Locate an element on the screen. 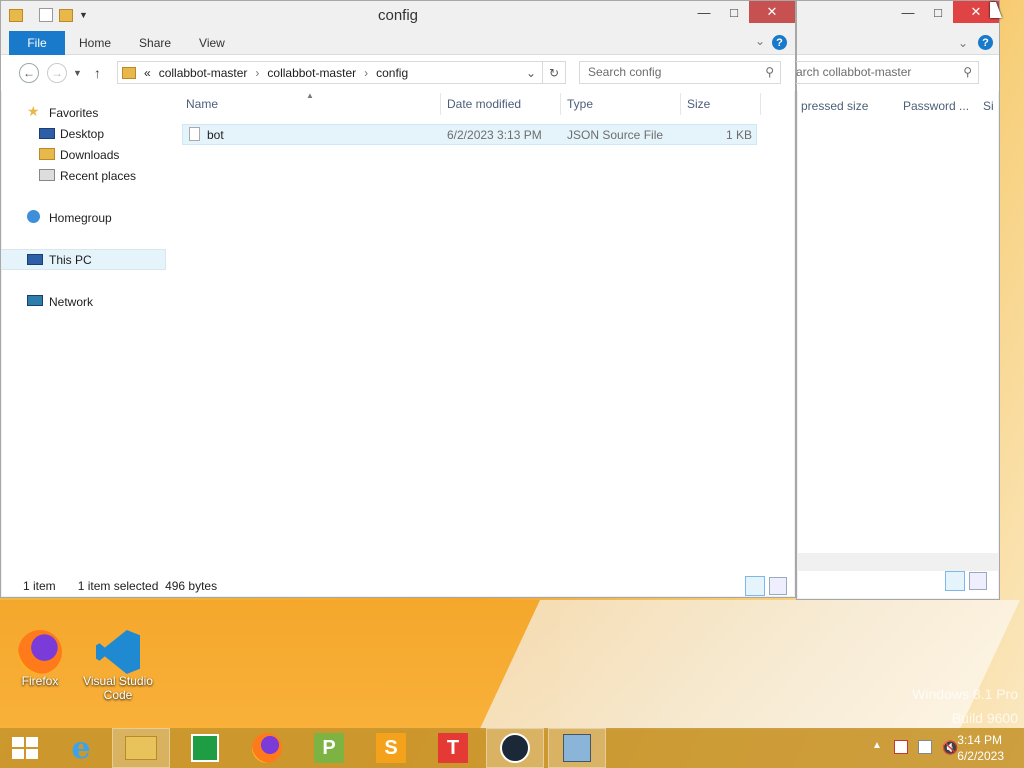 The height and width of the screenshot is (768, 1024). ribbon-tab-view: View is located at coordinates (212, 43).